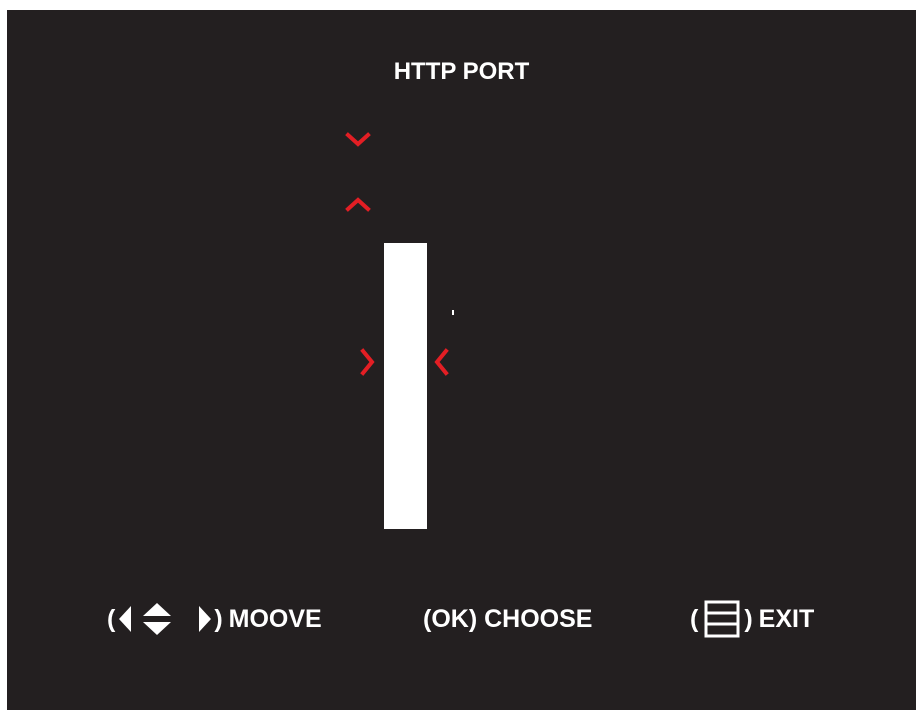 This screenshot has width=923, height=717. Describe the element at coordinates (405, 453) in the screenshot. I see `digit-option: 2` at that location.